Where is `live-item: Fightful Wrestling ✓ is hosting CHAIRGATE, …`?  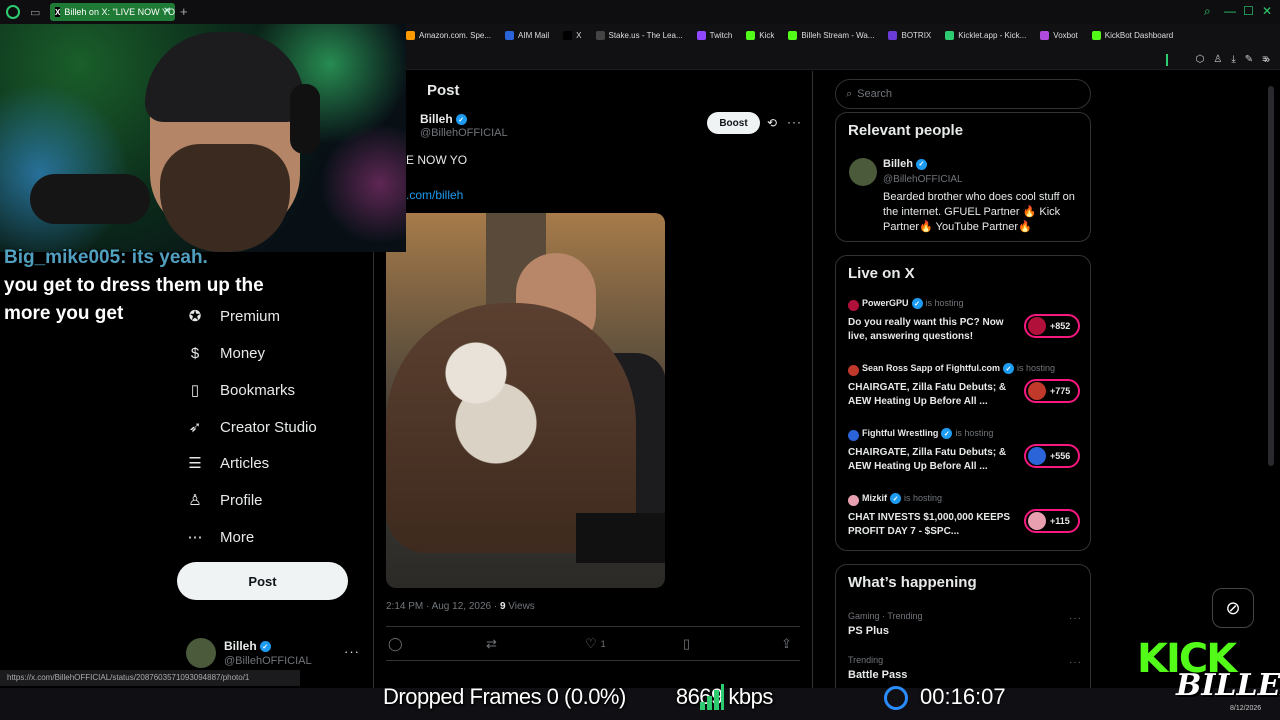
live-item: Fightful Wrestling ✓ is hosting CHAIRGATE, … is located at coordinates (965, 452).